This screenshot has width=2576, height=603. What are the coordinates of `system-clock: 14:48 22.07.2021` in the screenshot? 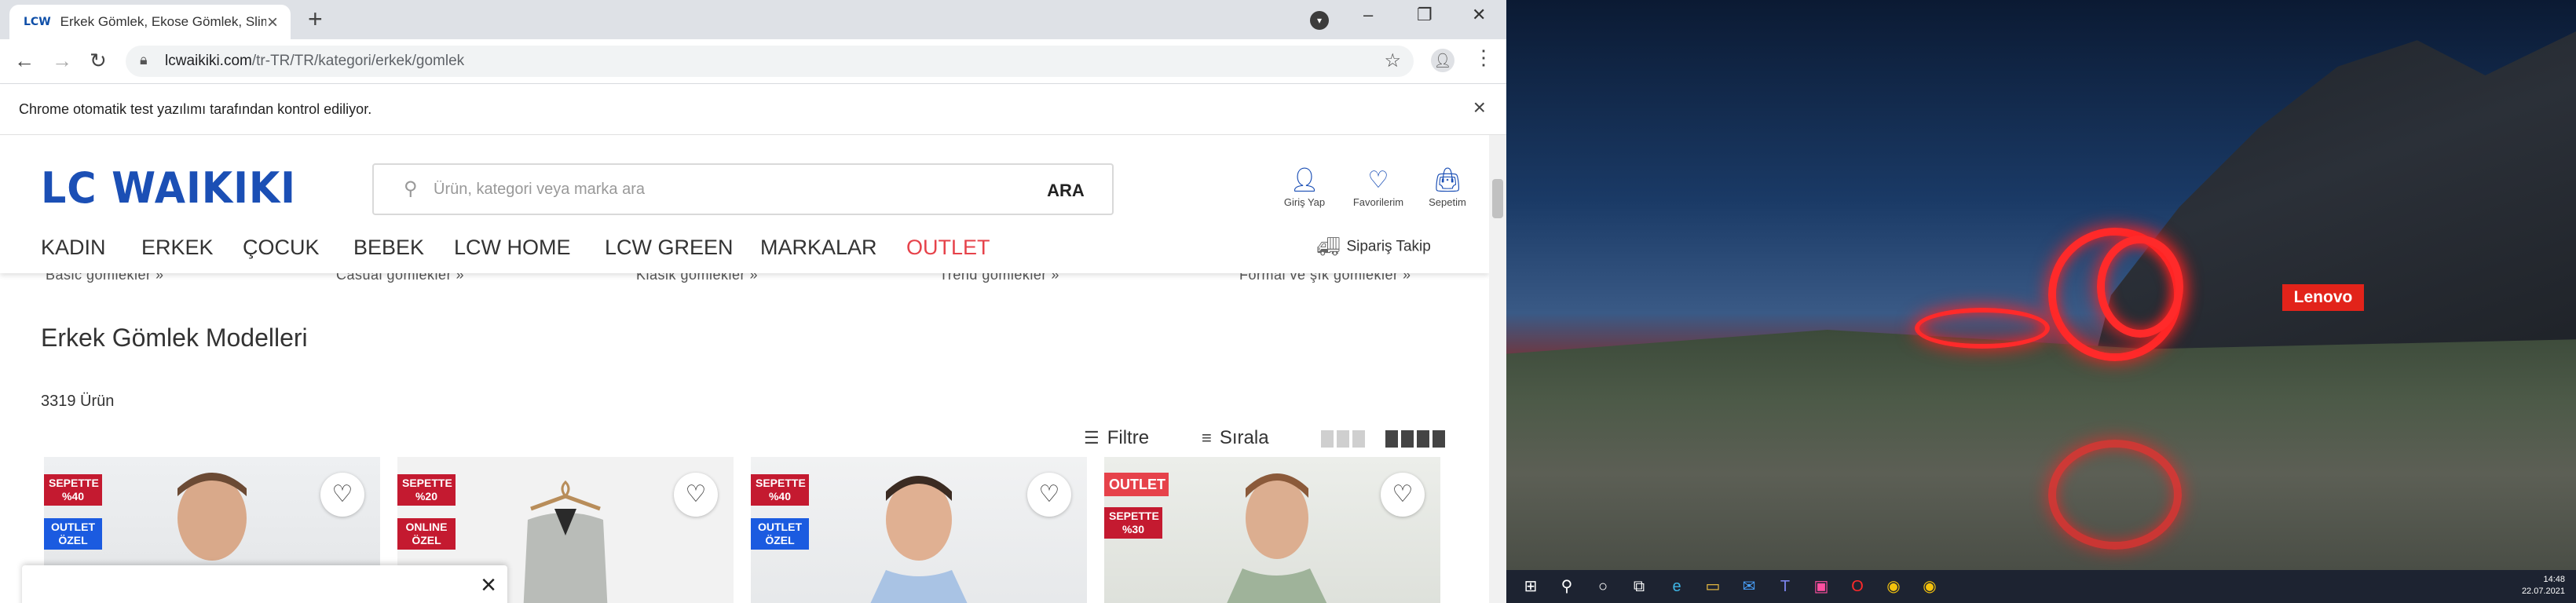 It's located at (2544, 586).